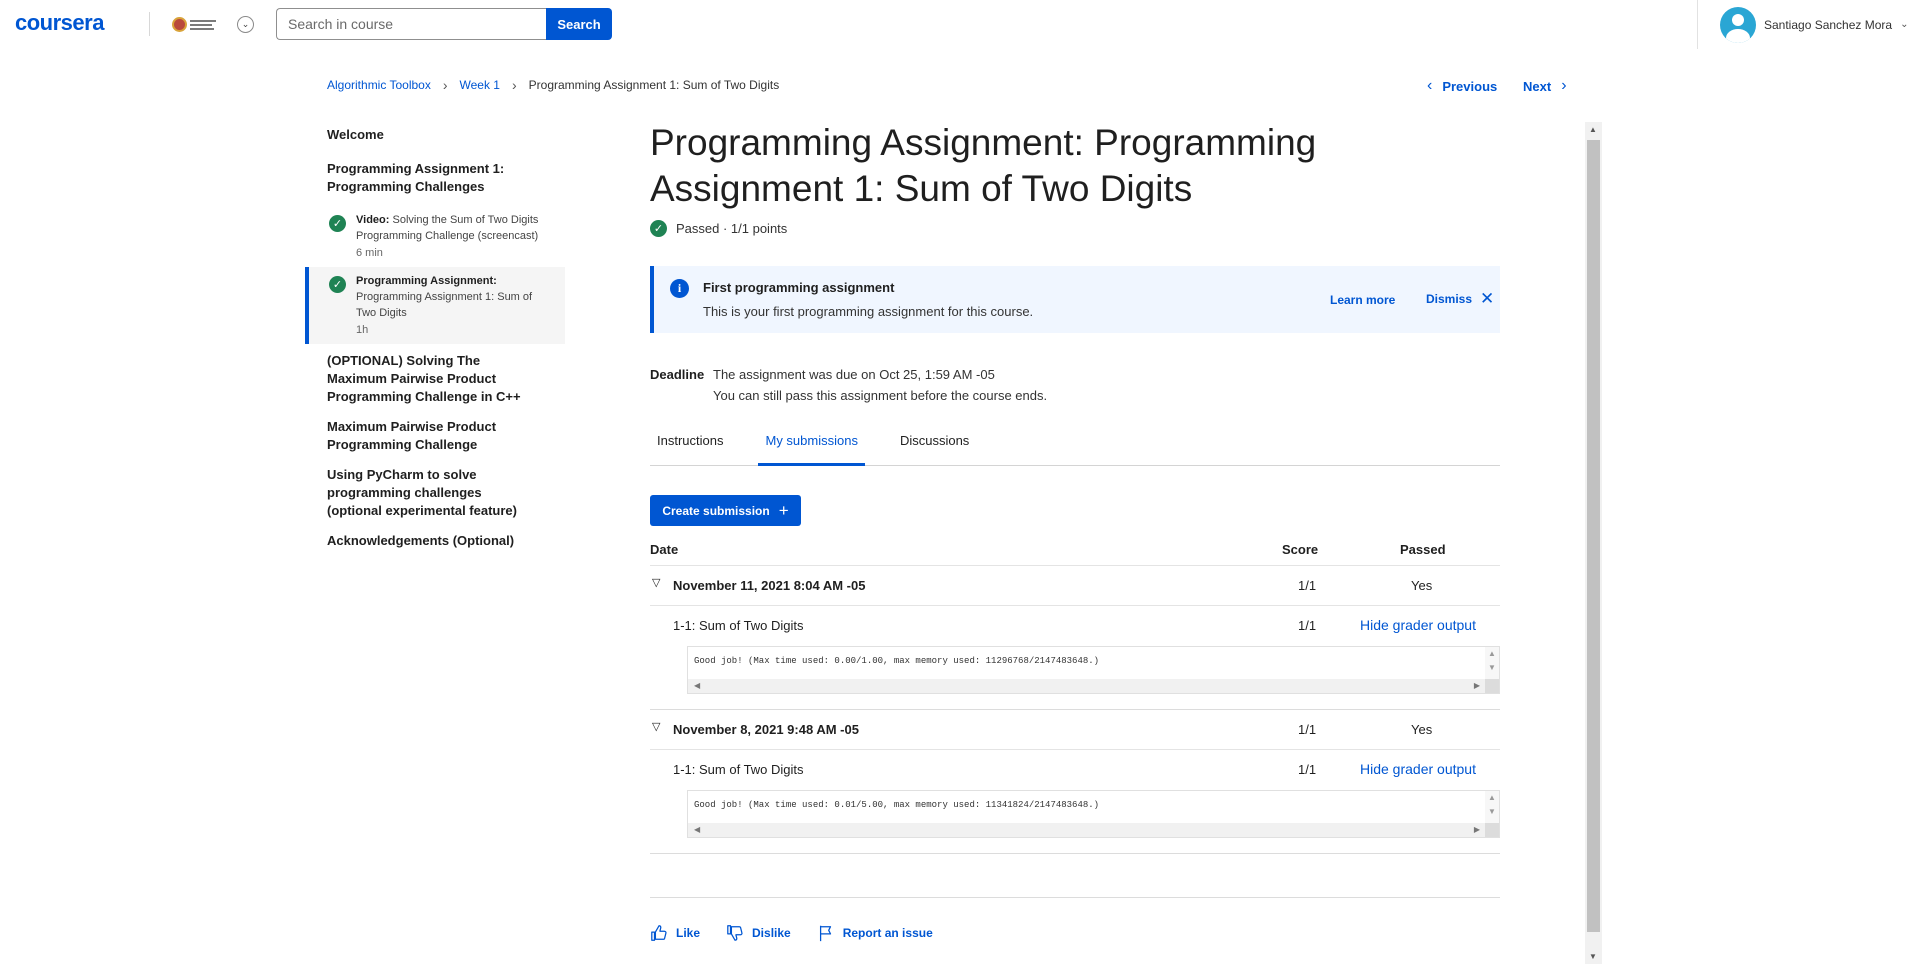 The width and height of the screenshot is (1912, 964). I want to click on sidebar-item-welcome: Welcome, so click(435, 135).